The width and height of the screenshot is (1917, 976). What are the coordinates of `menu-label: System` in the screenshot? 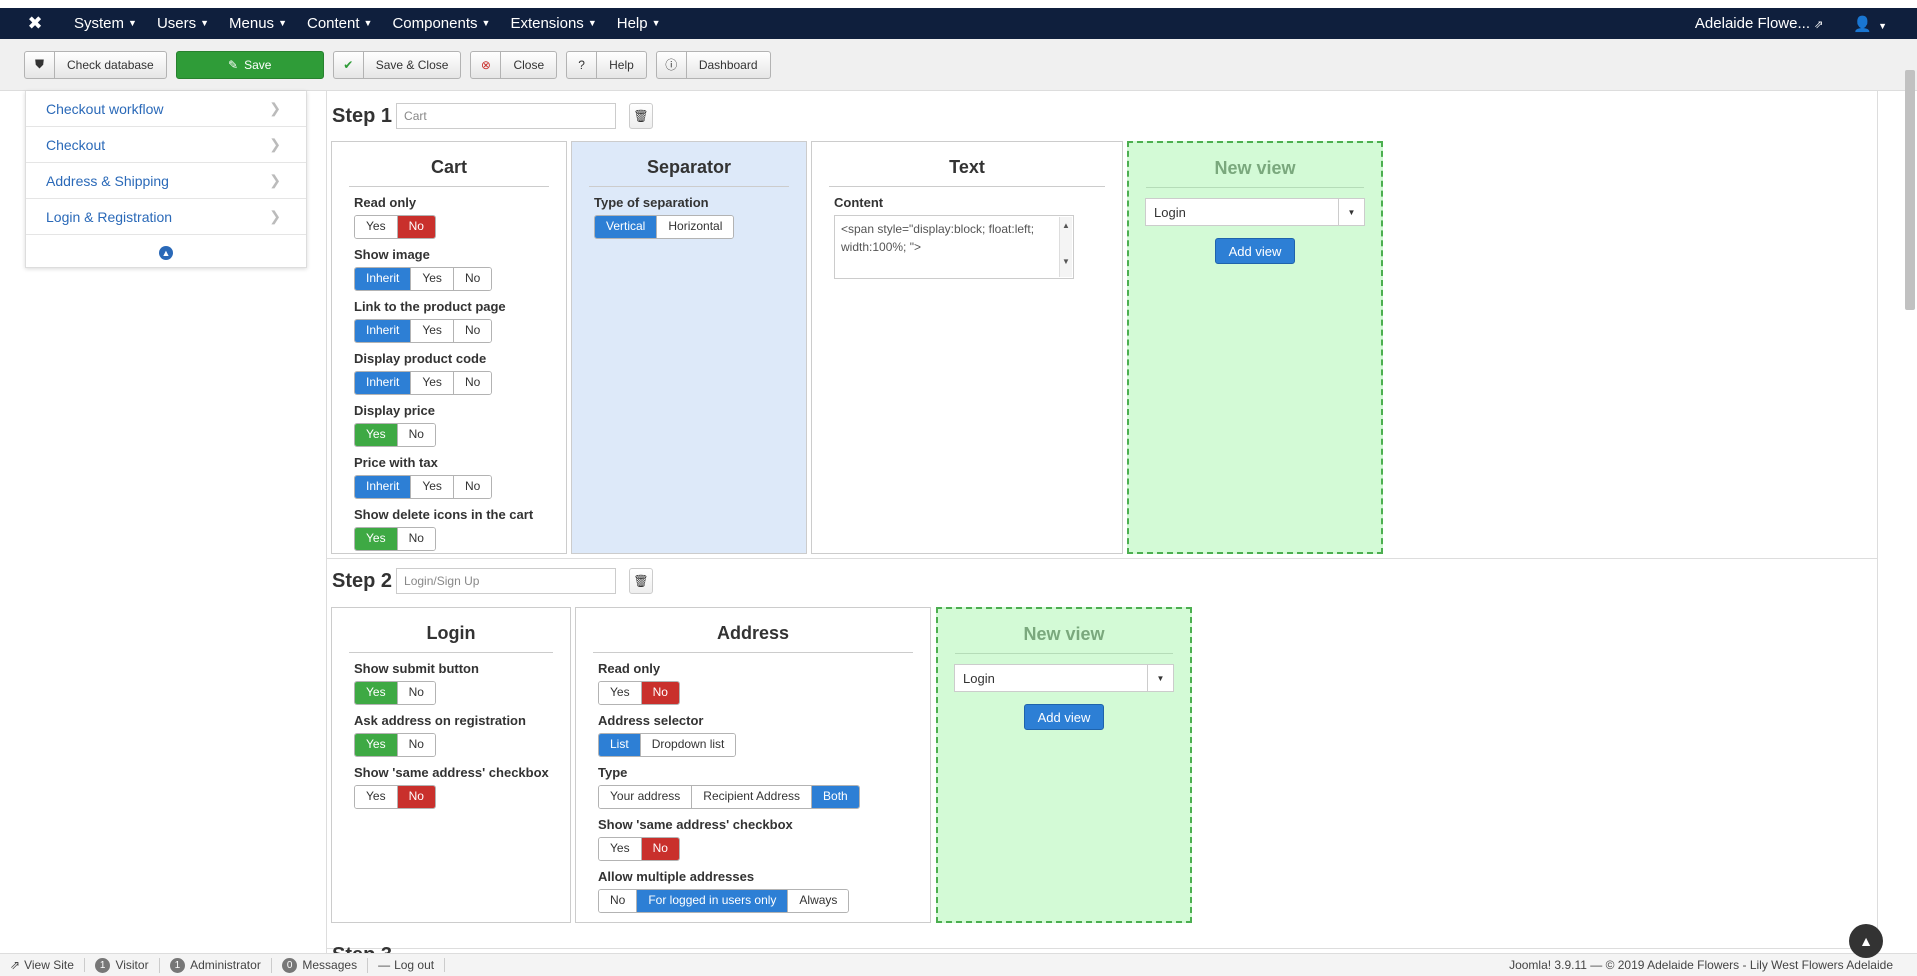 It's located at (99, 23).